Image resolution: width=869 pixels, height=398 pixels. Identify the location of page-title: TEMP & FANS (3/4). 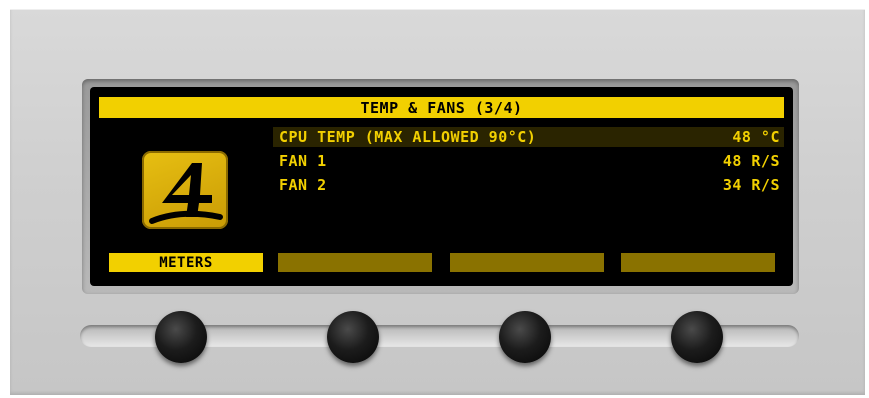
(441, 107).